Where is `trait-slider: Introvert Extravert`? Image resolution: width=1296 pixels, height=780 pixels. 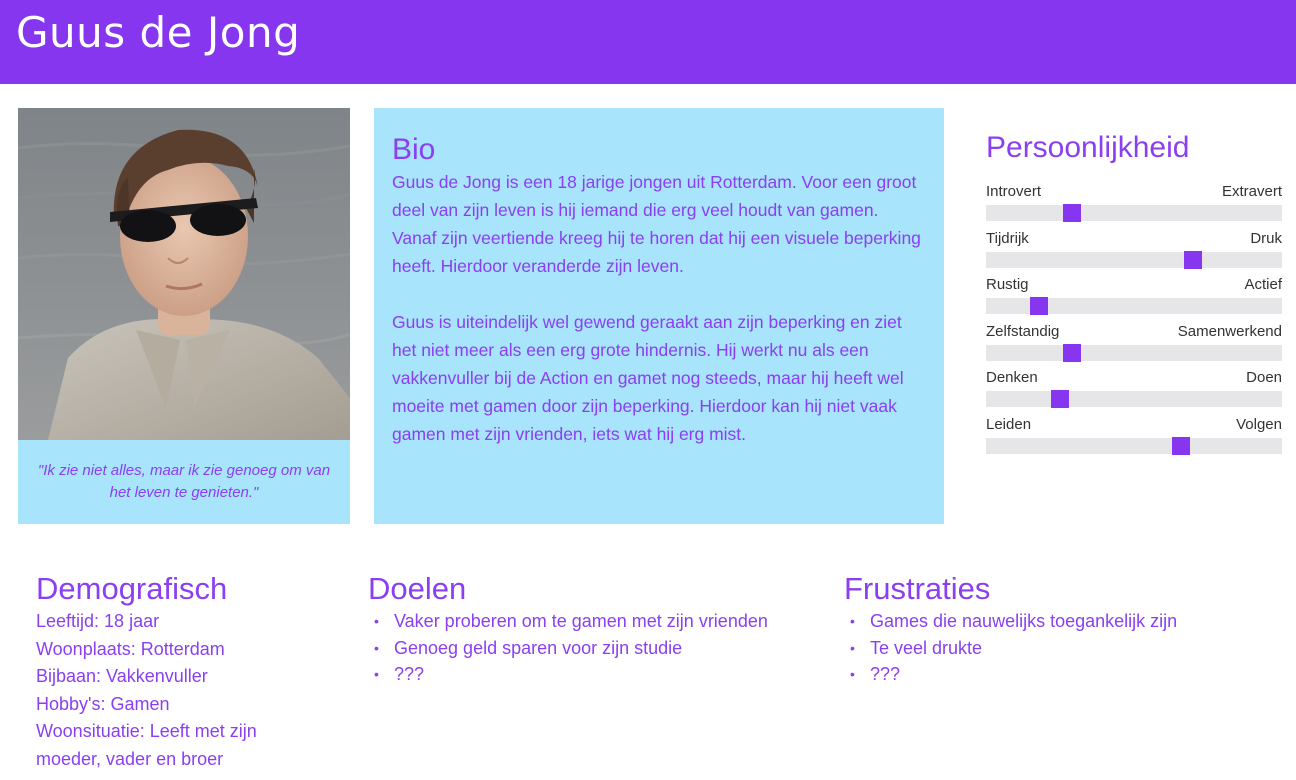 trait-slider: Introvert Extravert is located at coordinates (1134, 205).